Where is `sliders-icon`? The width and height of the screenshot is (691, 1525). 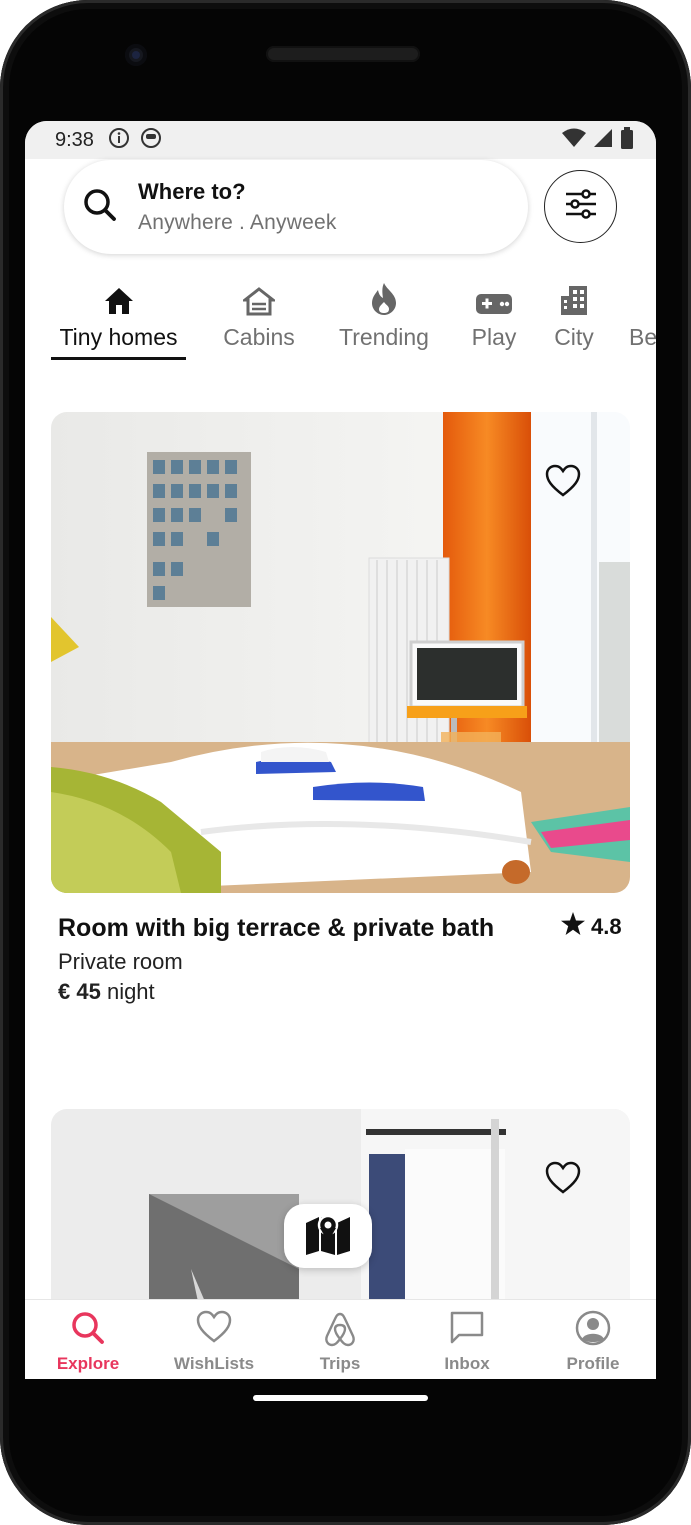 sliders-icon is located at coordinates (581, 206).